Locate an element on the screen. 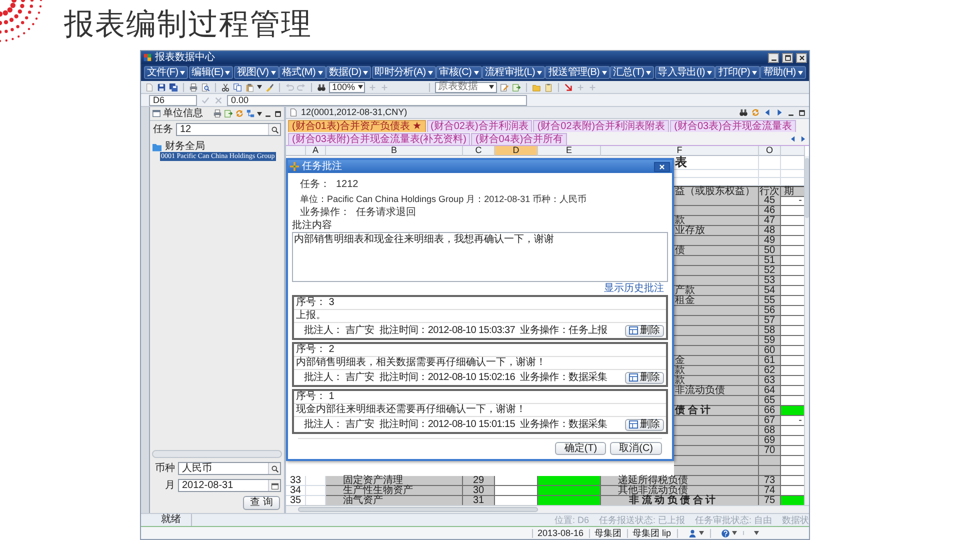  brush-icon is located at coordinates (269, 87).